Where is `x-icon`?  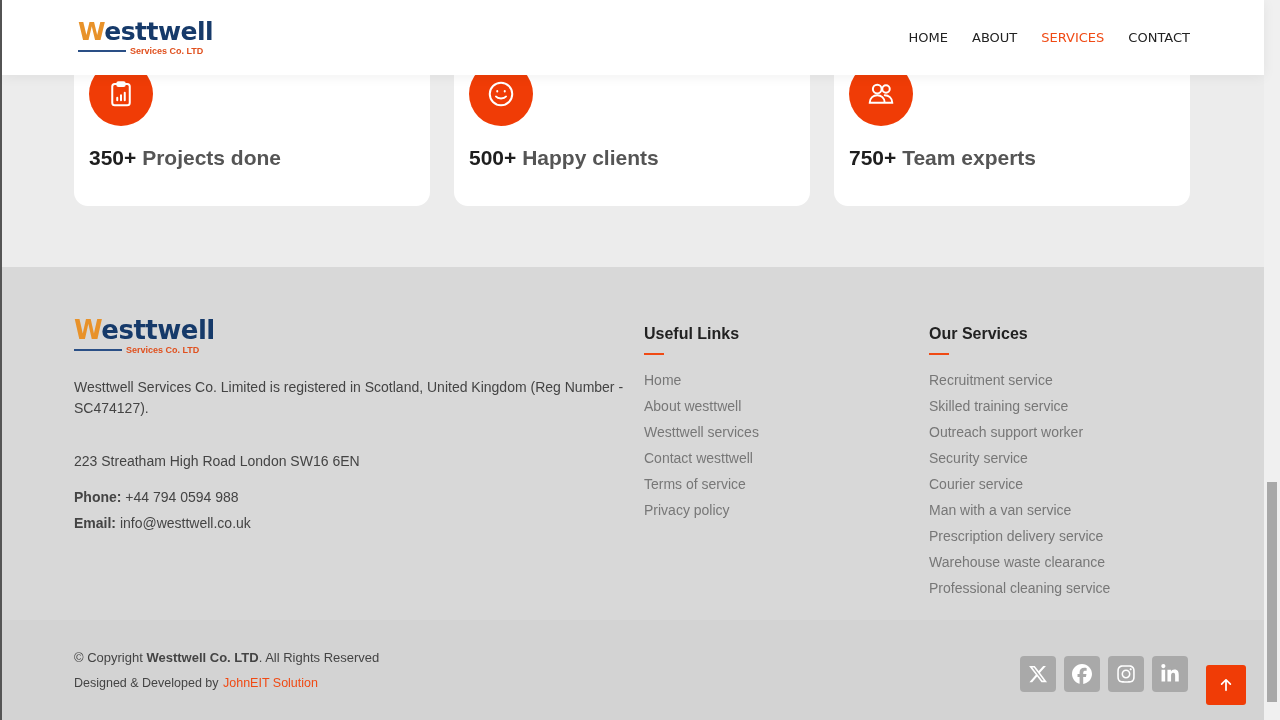 x-icon is located at coordinates (1038, 674).